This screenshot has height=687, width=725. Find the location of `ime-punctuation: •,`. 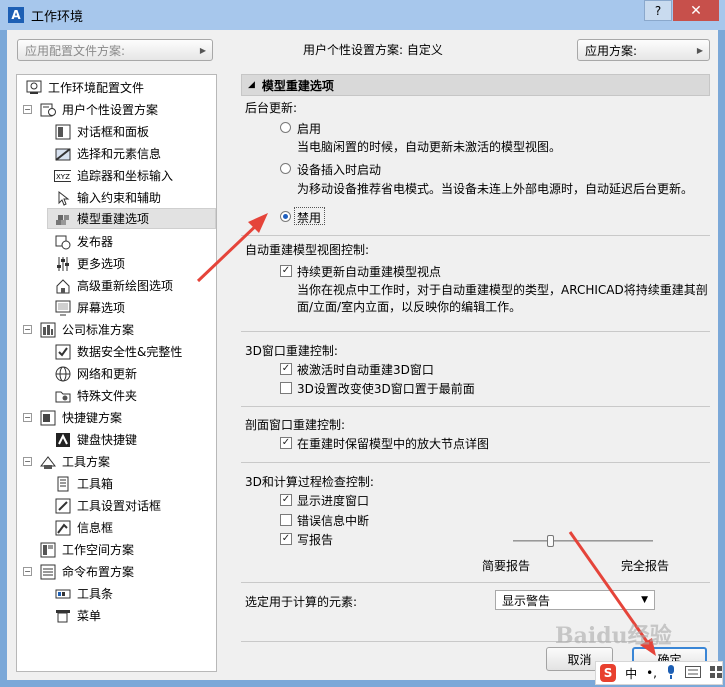

ime-punctuation: •, is located at coordinates (651, 673).